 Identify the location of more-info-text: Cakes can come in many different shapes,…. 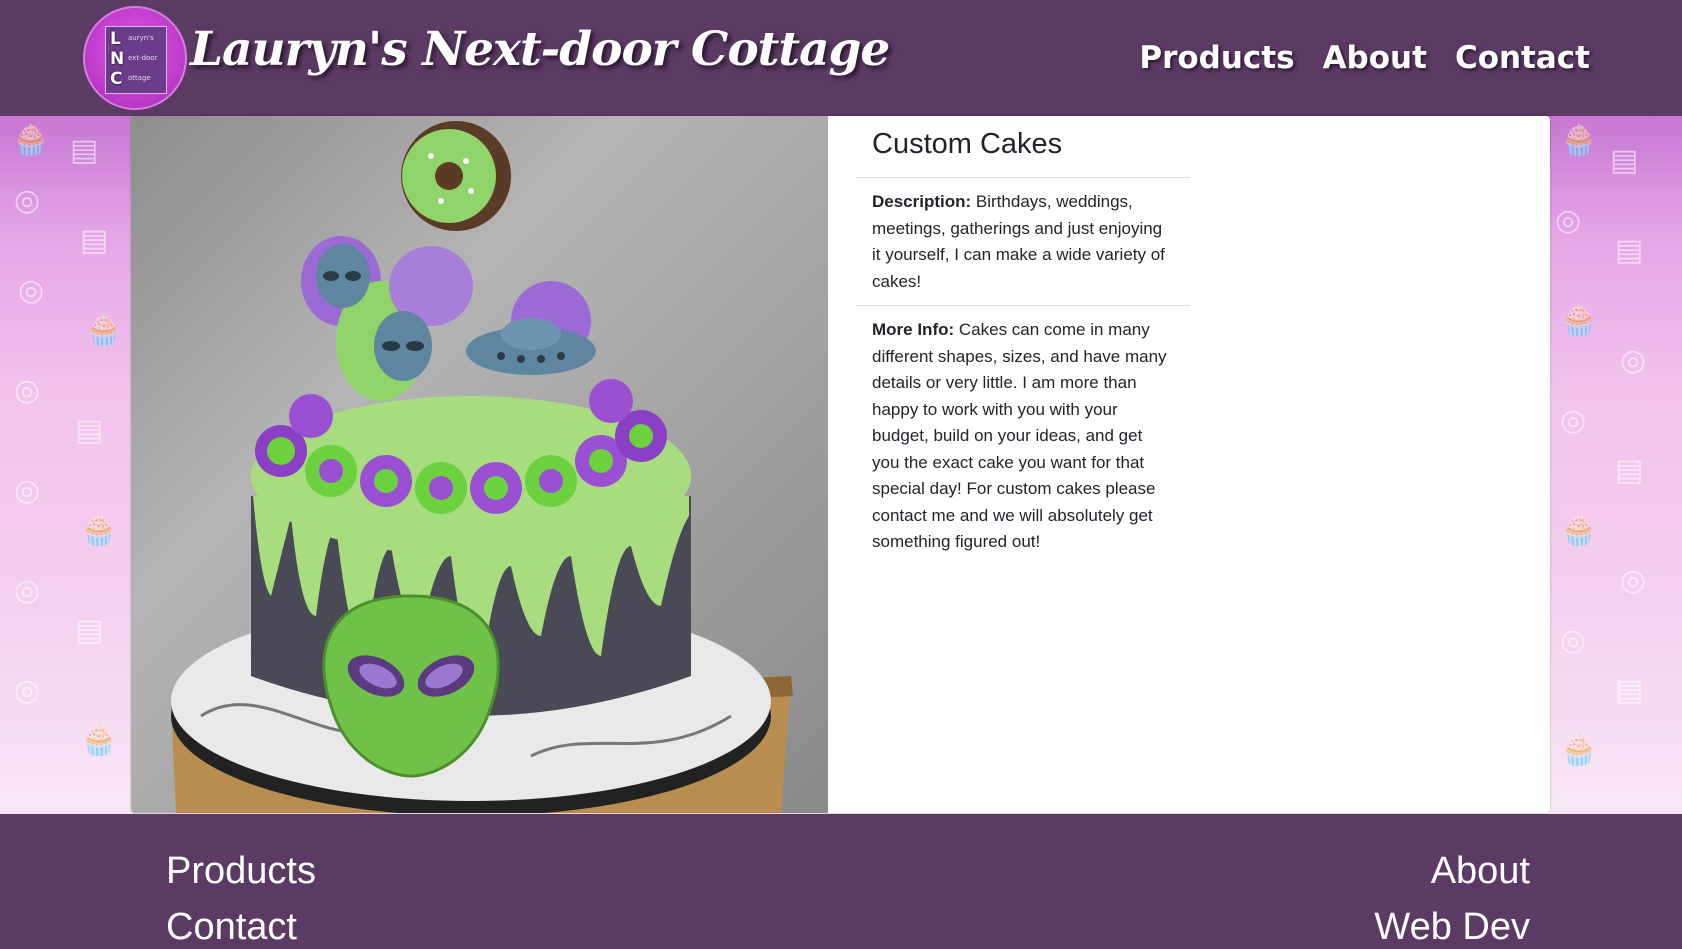
(1019, 435).